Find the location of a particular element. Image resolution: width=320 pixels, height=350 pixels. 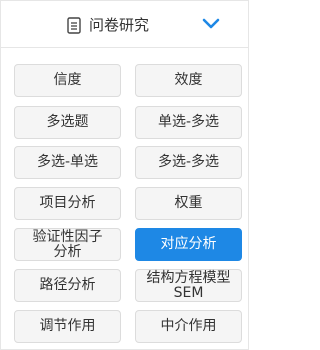

moderation-button: 调节作用 is located at coordinates (67, 326).